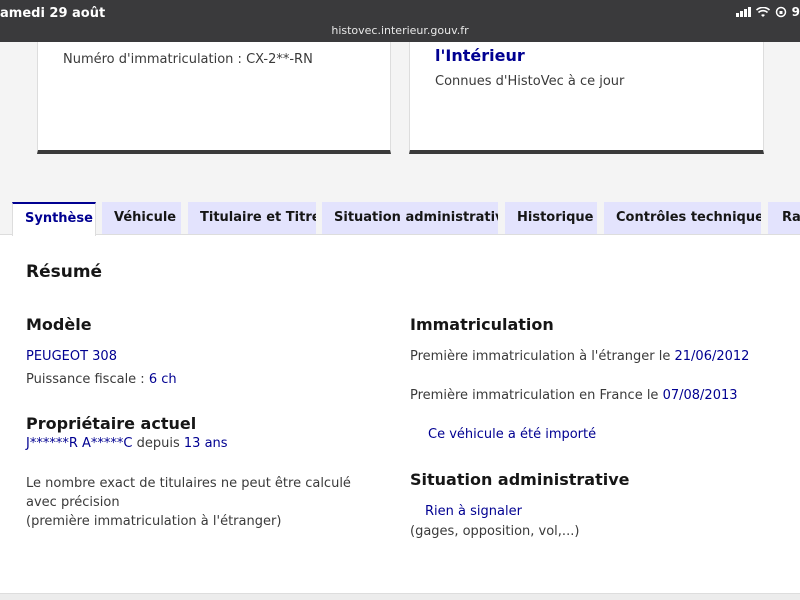 The image size is (800, 600). What do you see at coordinates (188, 59) in the screenshot?
I see `plate-number: Numéro d'immatriculation : CX-2**-RN` at bounding box center [188, 59].